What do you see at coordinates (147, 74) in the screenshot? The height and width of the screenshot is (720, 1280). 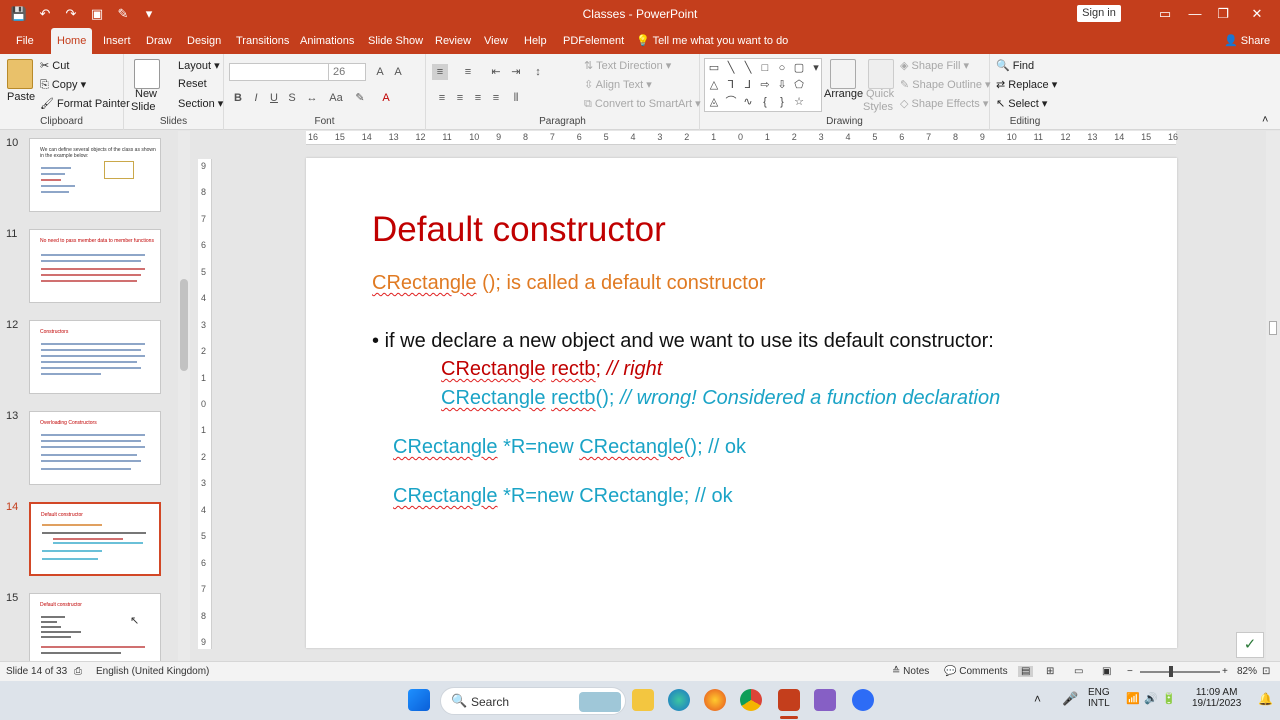 I see `new-slide-icon` at bounding box center [147, 74].